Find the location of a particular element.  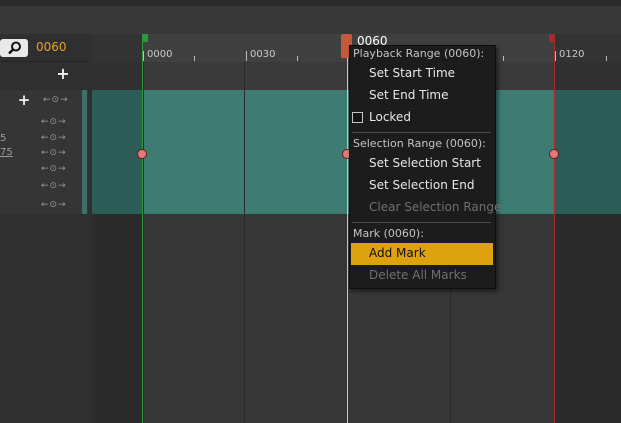

menu-section-header: Mark (0060): is located at coordinates (388, 233).